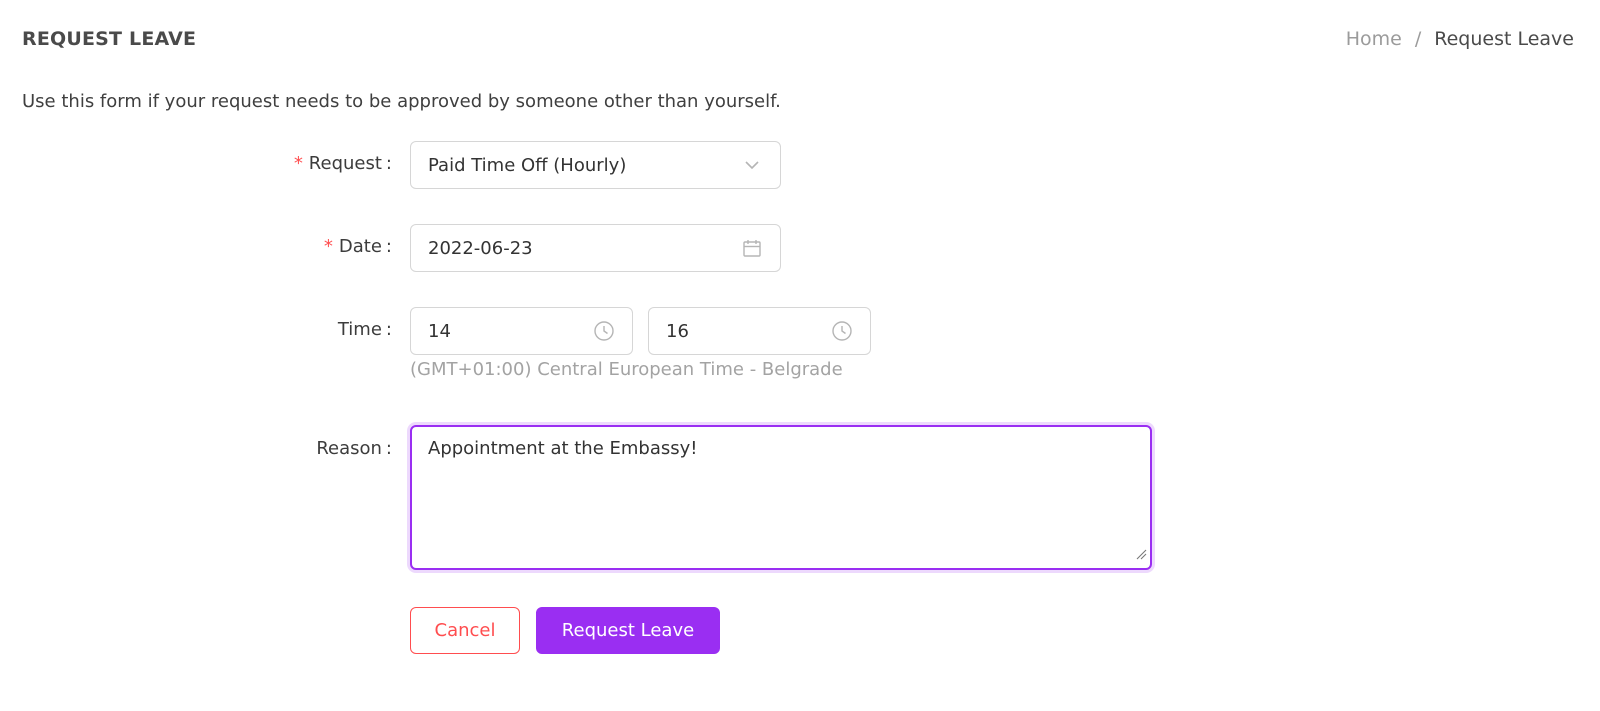  I want to click on start-time-input: 14, so click(521, 331).